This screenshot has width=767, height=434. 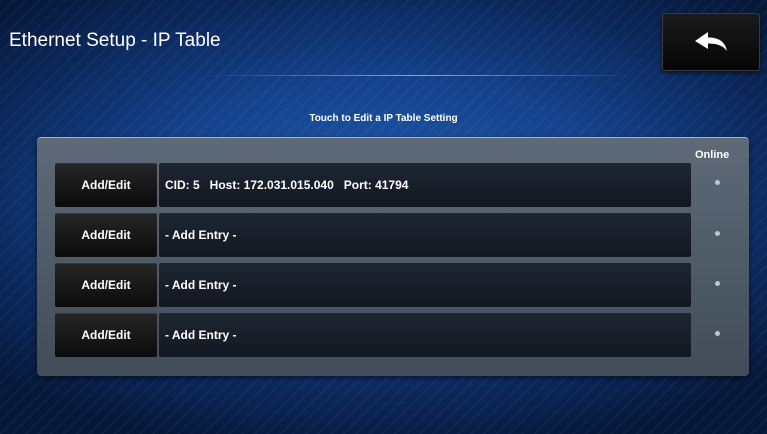 I want to click on online-column-header: Online, so click(x=712, y=155).